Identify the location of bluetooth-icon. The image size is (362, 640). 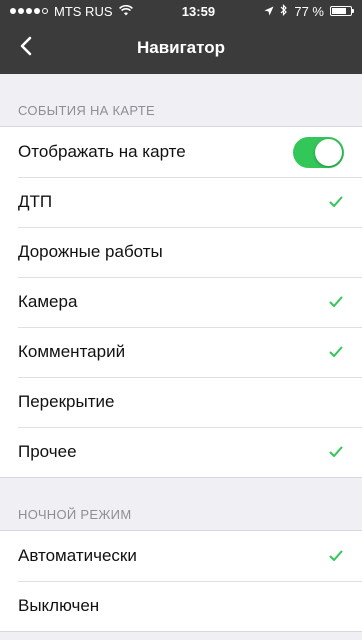
(284, 11).